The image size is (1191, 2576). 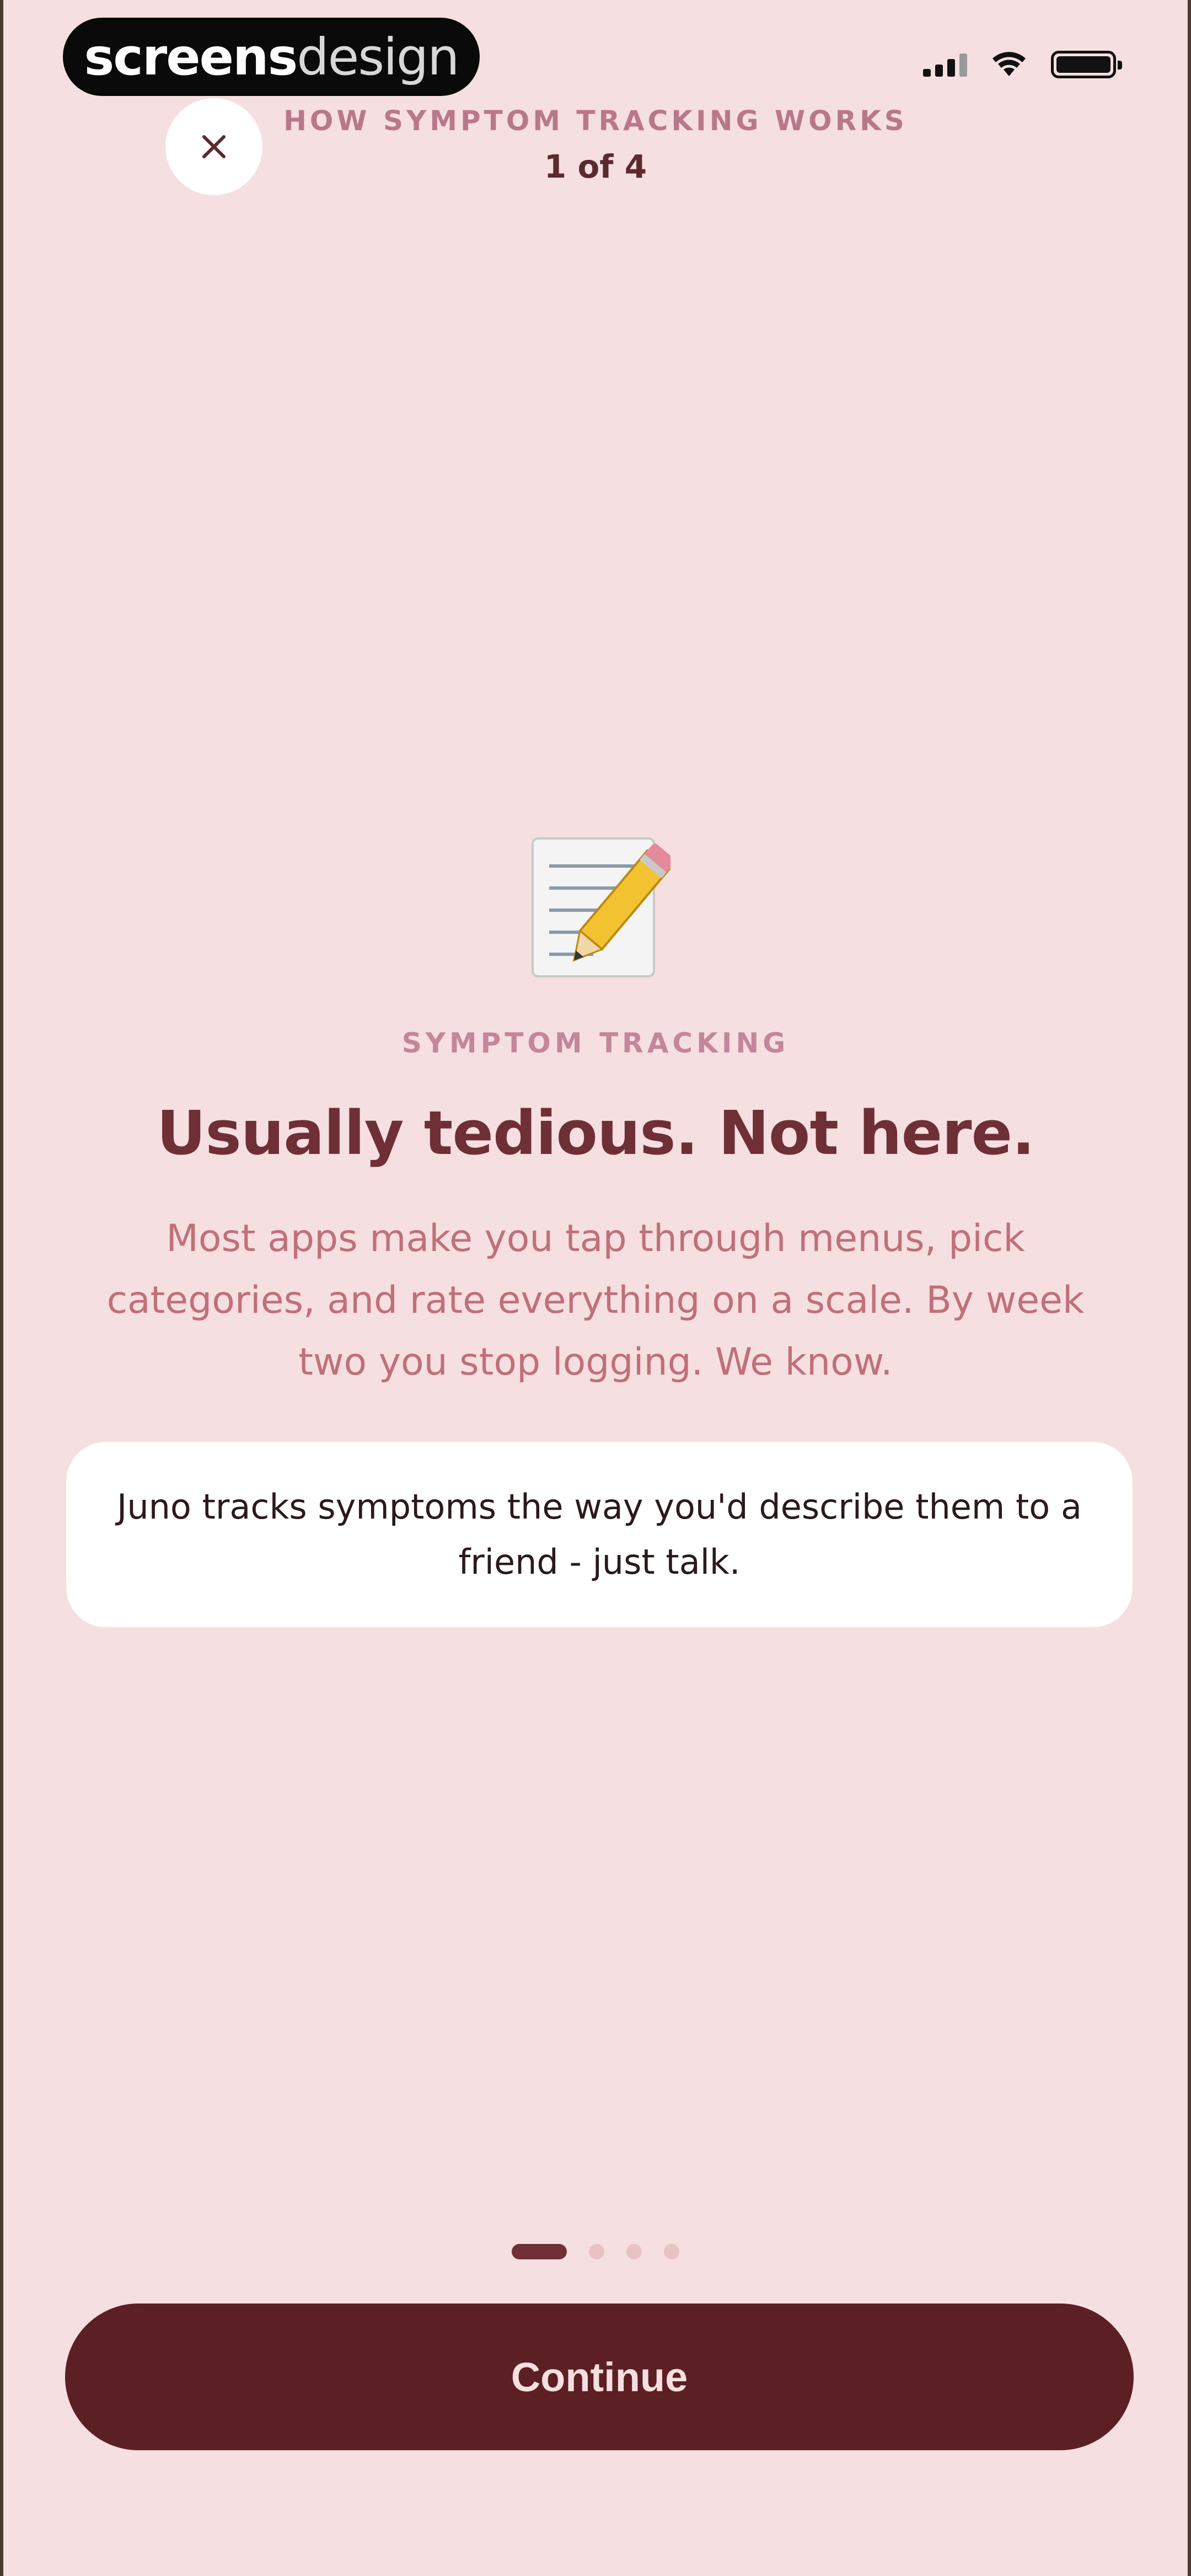 I want to click on watermark-light: design, so click(x=378, y=57).